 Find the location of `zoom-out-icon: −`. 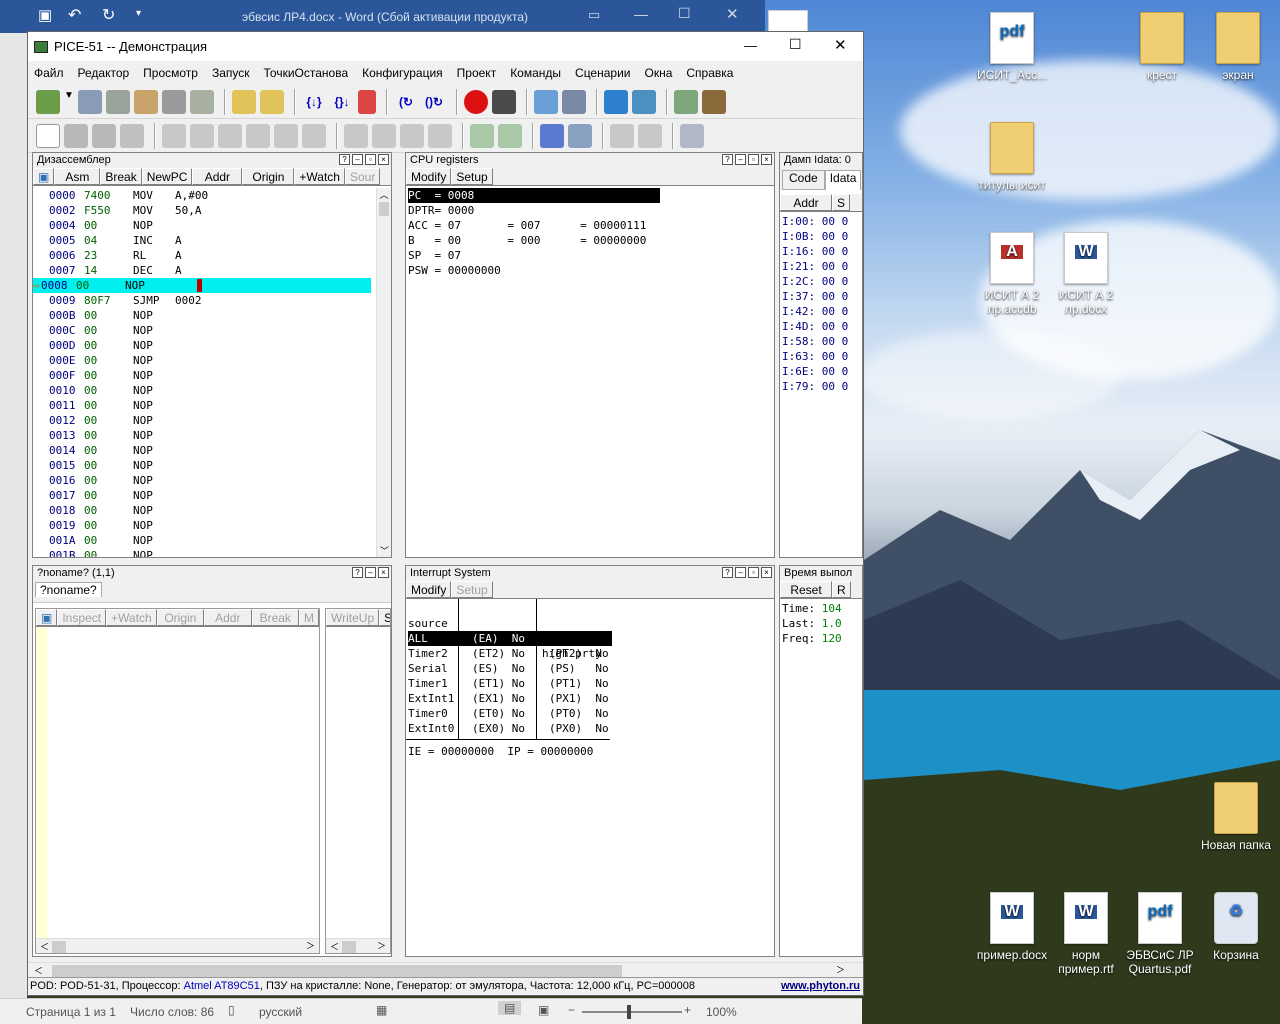

zoom-out-icon: − is located at coordinates (571, 1010).